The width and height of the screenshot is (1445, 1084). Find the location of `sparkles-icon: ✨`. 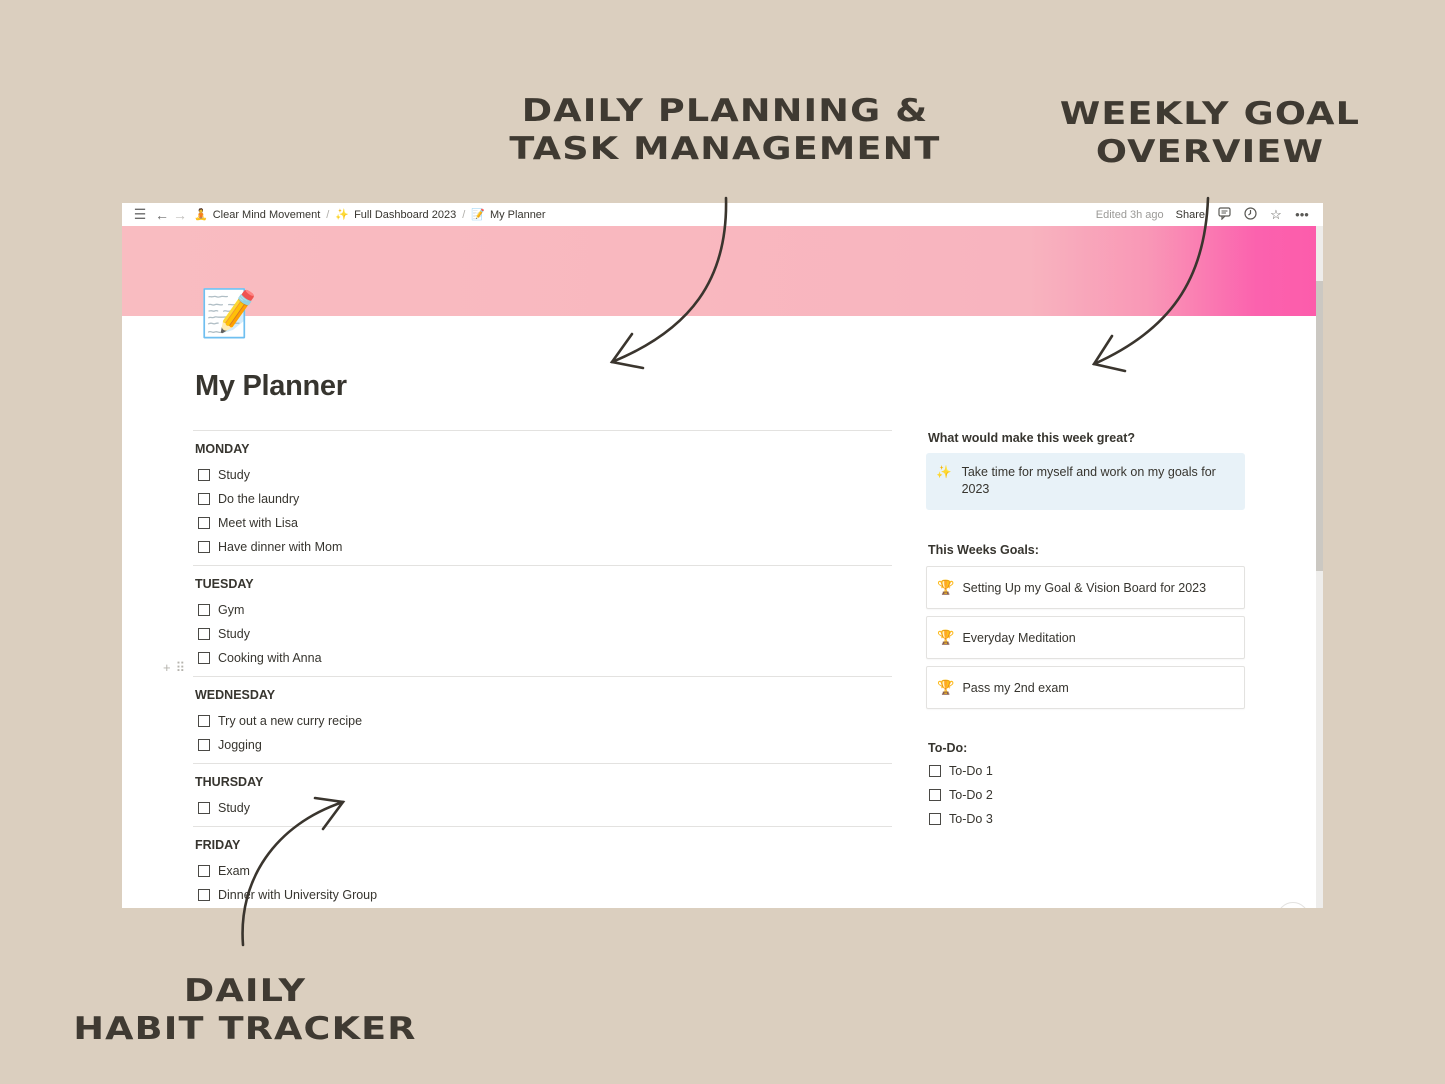

sparkles-icon: ✨ is located at coordinates (342, 215).